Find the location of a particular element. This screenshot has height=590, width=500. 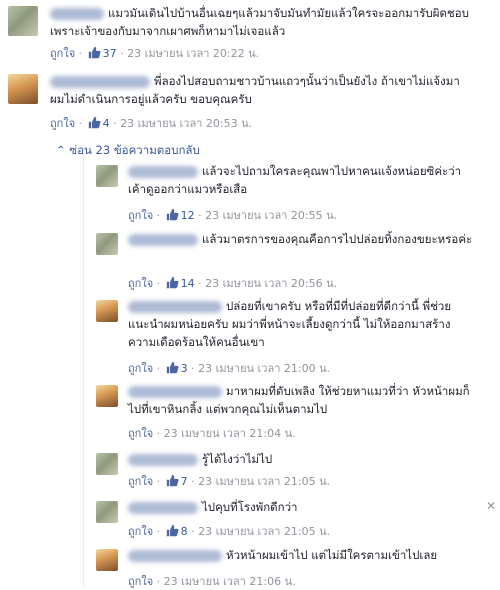

reply-thread-line is located at coordinates (83, 367).